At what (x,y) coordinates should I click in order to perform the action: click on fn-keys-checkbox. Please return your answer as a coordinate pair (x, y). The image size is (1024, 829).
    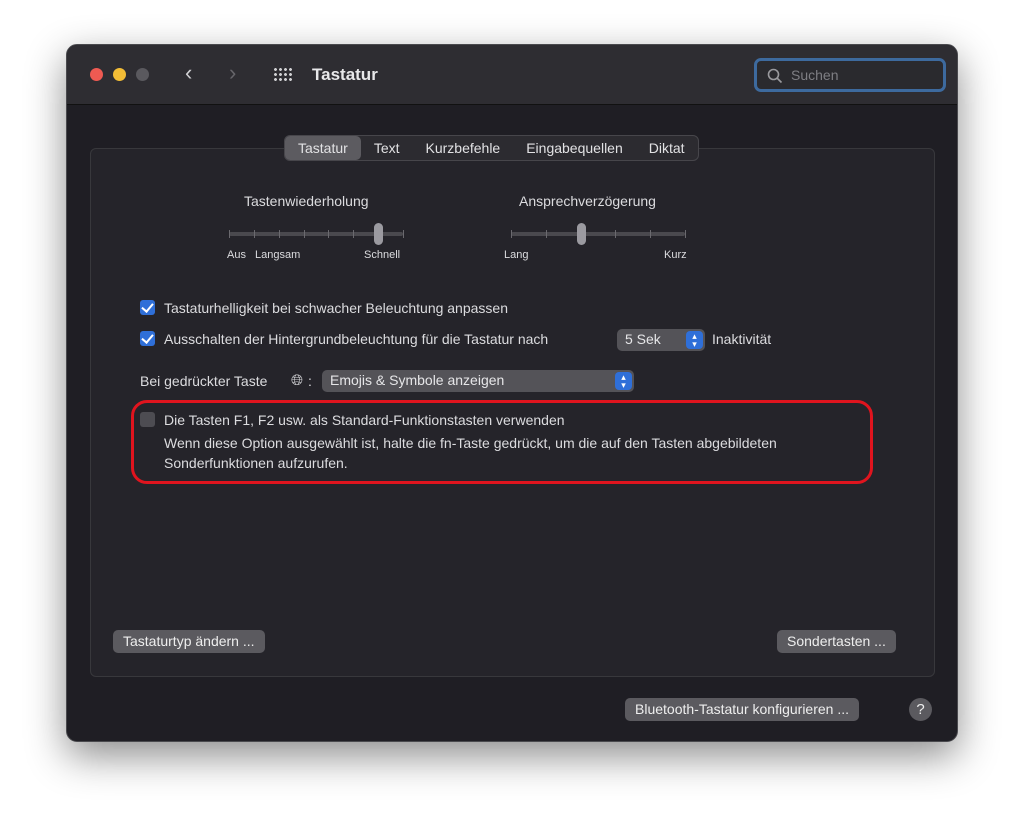
    Looking at the image, I should click on (147, 419).